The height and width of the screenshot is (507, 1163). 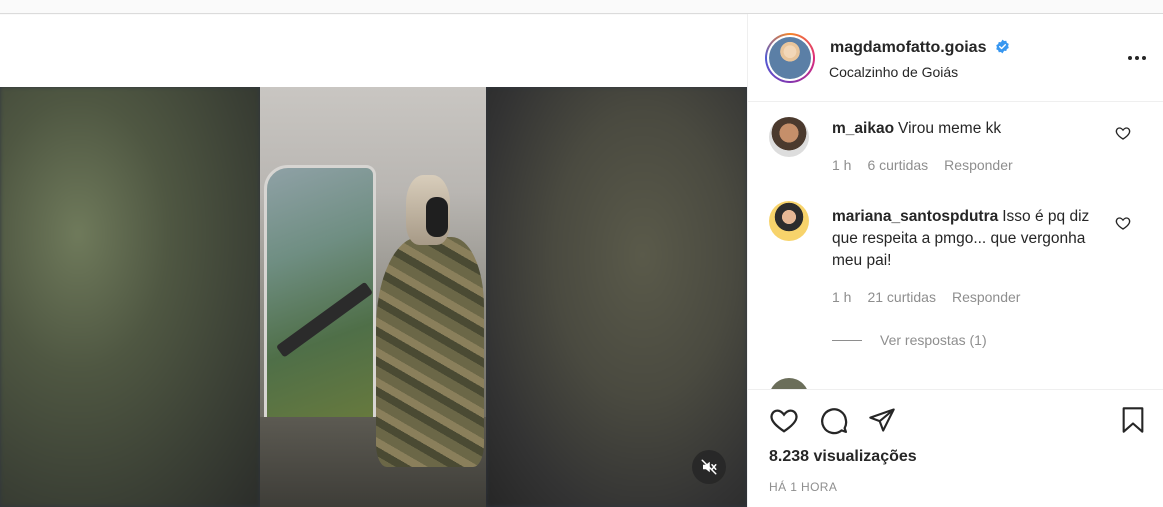 I want to click on comment-icon, so click(x=834, y=421).